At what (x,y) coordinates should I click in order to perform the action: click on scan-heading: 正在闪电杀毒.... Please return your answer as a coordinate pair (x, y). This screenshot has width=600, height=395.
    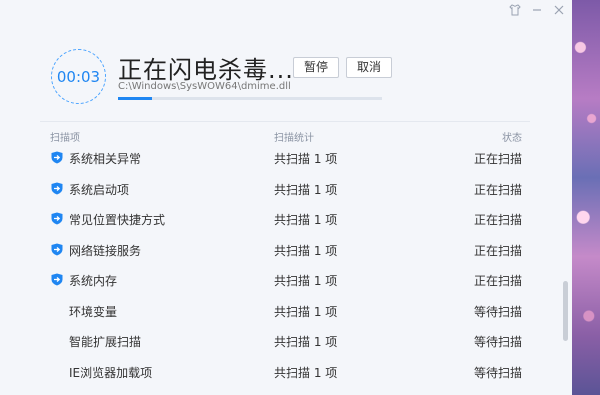
    Looking at the image, I should click on (206, 70).